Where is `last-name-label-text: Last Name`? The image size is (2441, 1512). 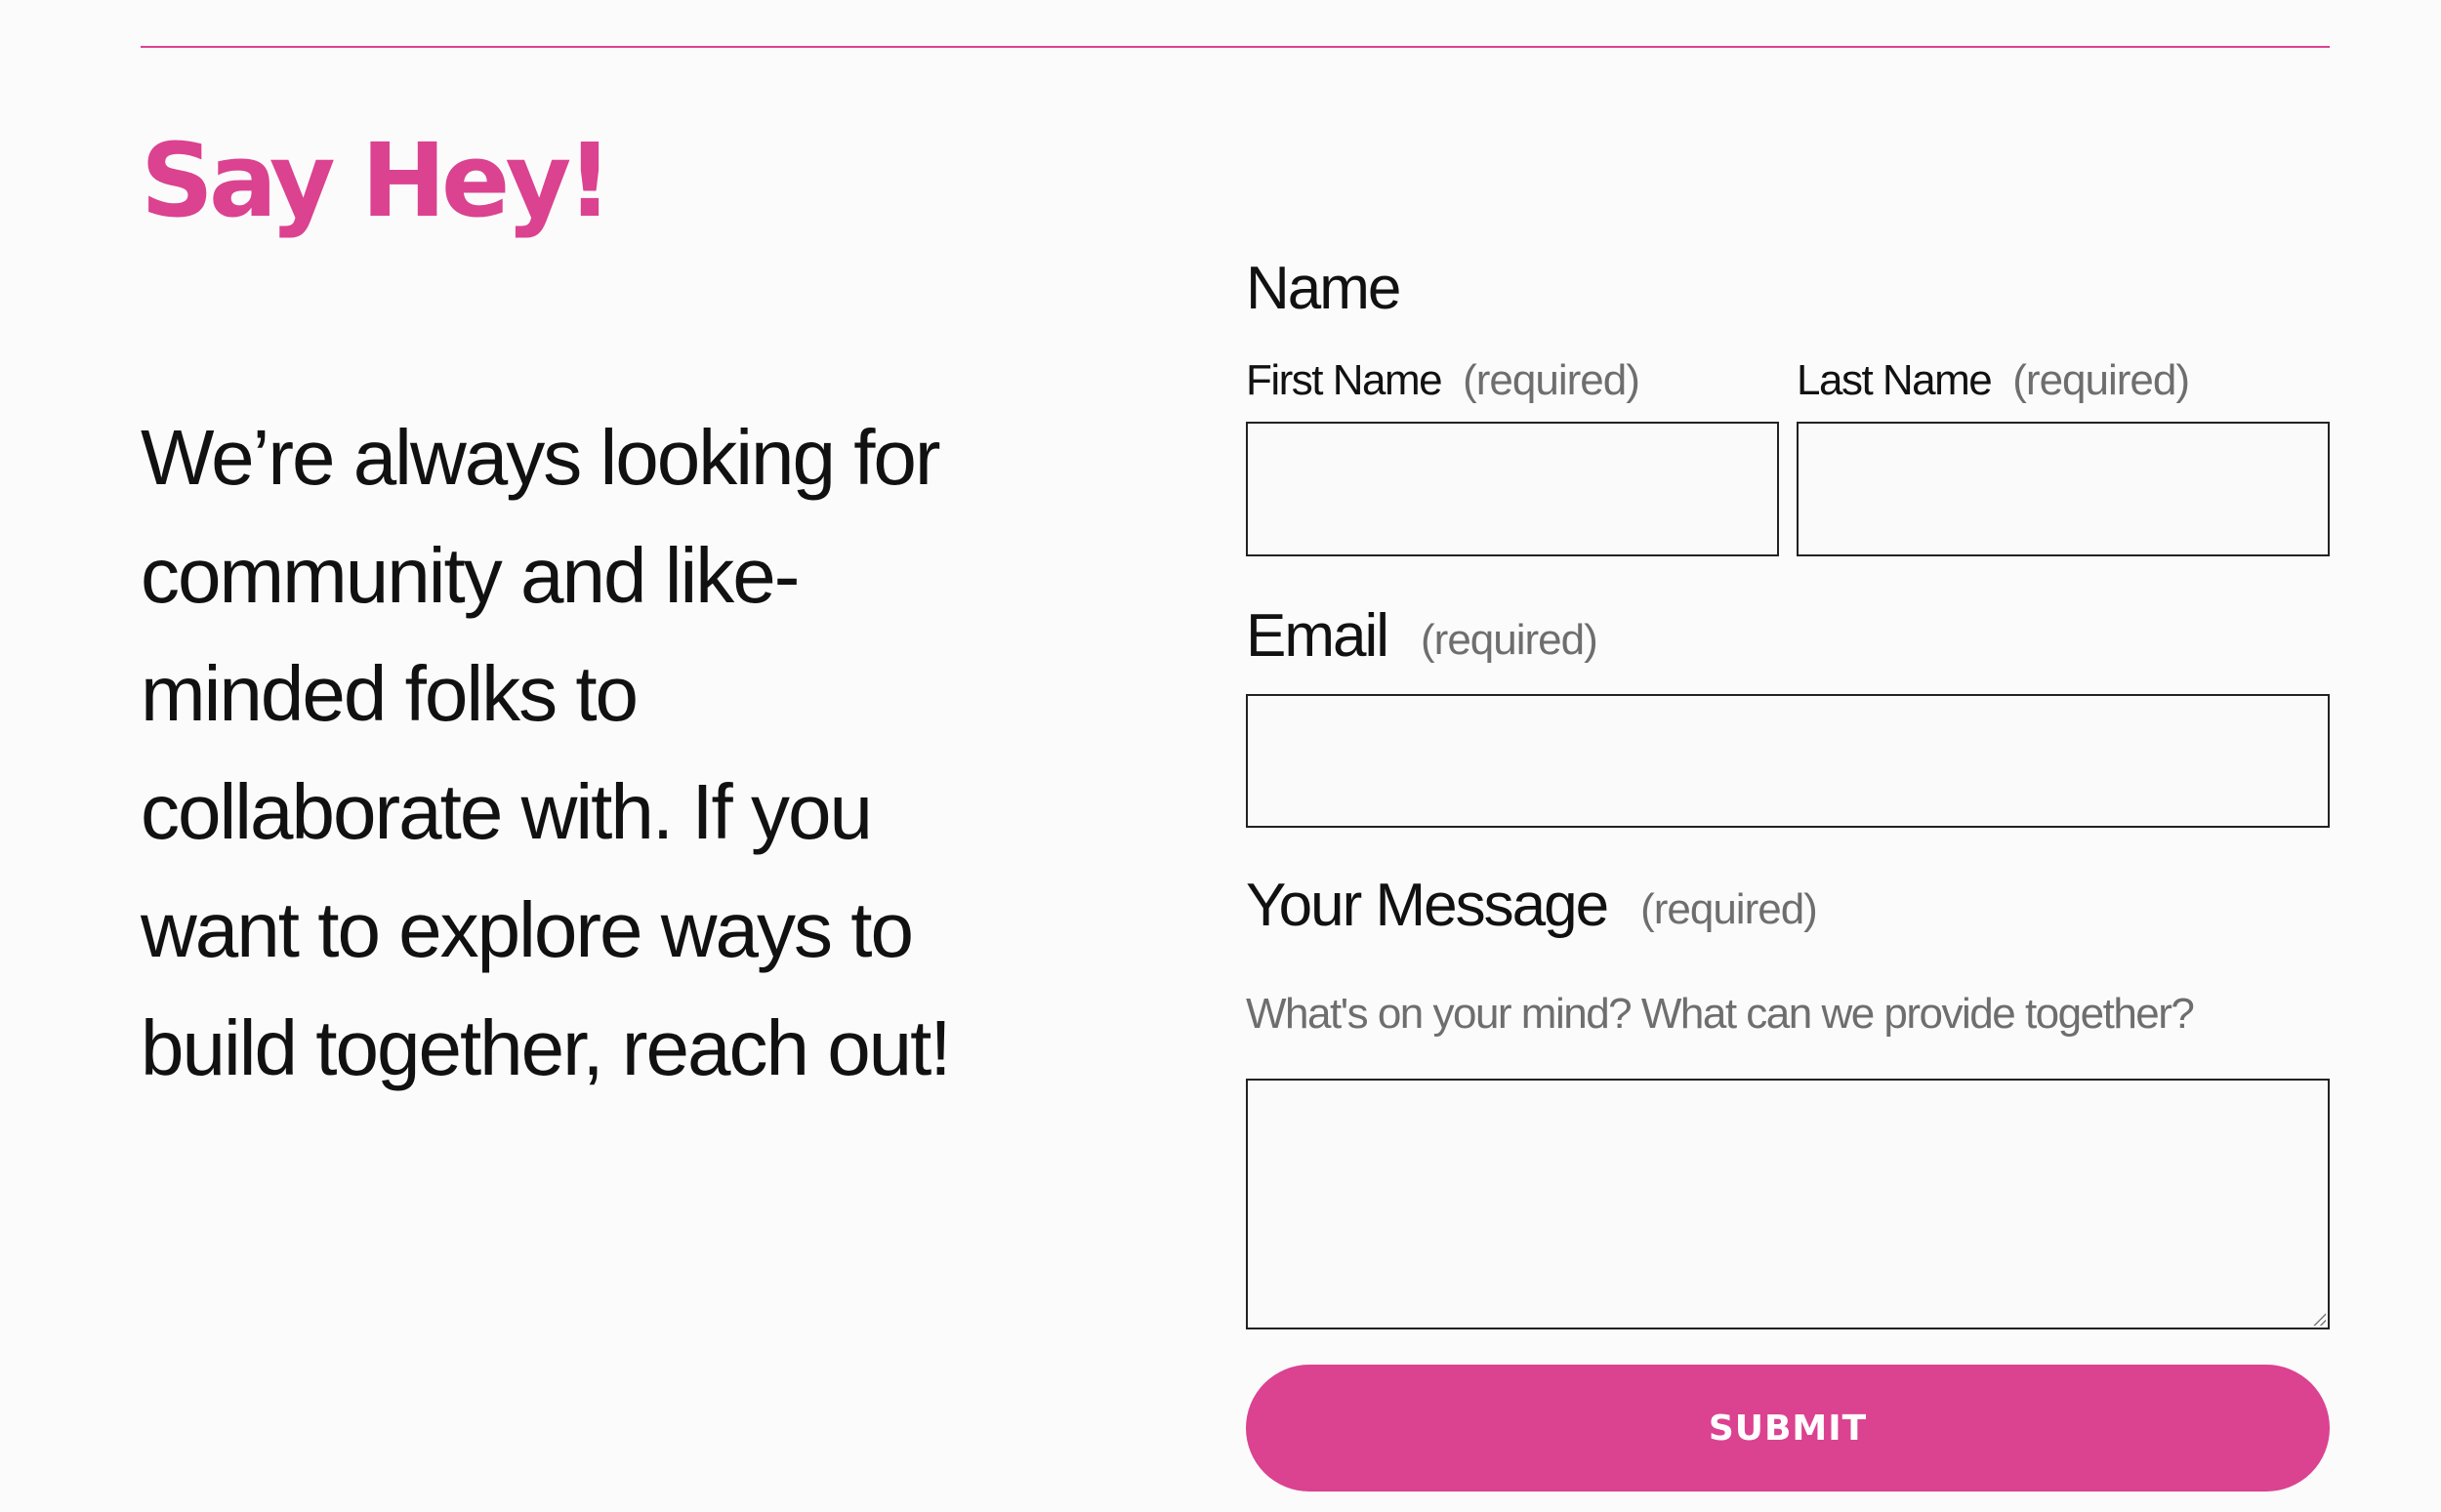 last-name-label-text: Last Name is located at coordinates (1895, 380).